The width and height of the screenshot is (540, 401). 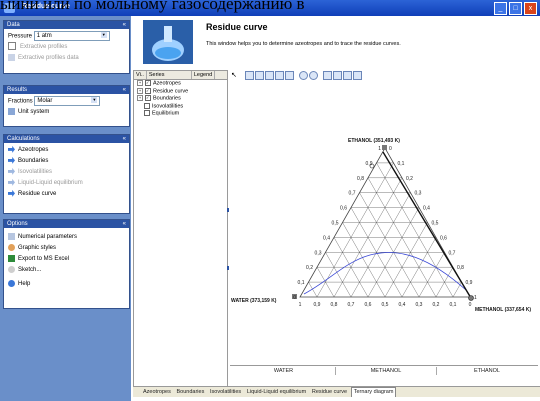 What do you see at coordinates (225, 392) in the screenshot?
I see `tab-isovolatilities: Isovolatilities` at bounding box center [225, 392].